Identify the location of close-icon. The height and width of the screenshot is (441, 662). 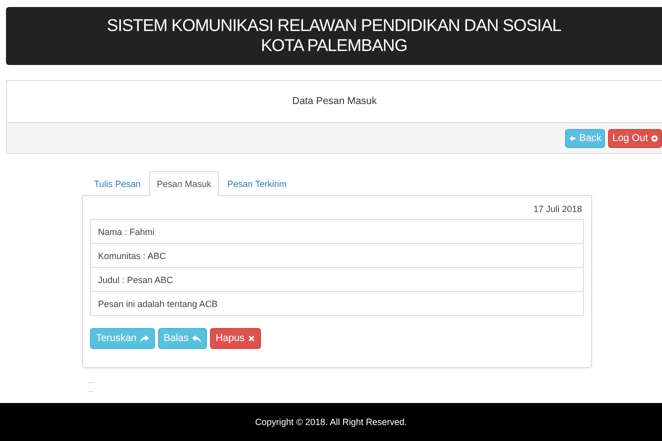
(251, 338).